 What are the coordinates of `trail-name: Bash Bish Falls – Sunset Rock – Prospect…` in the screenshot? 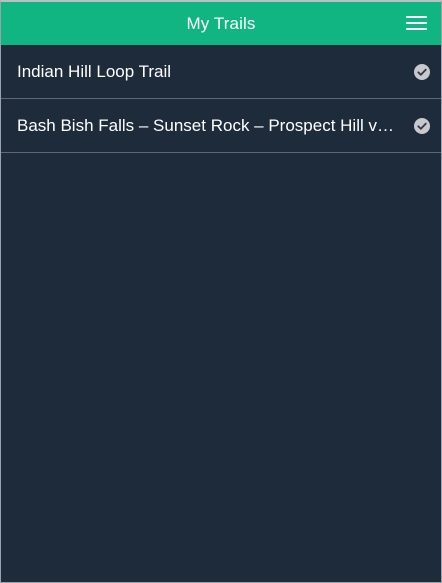 It's located at (207, 125).